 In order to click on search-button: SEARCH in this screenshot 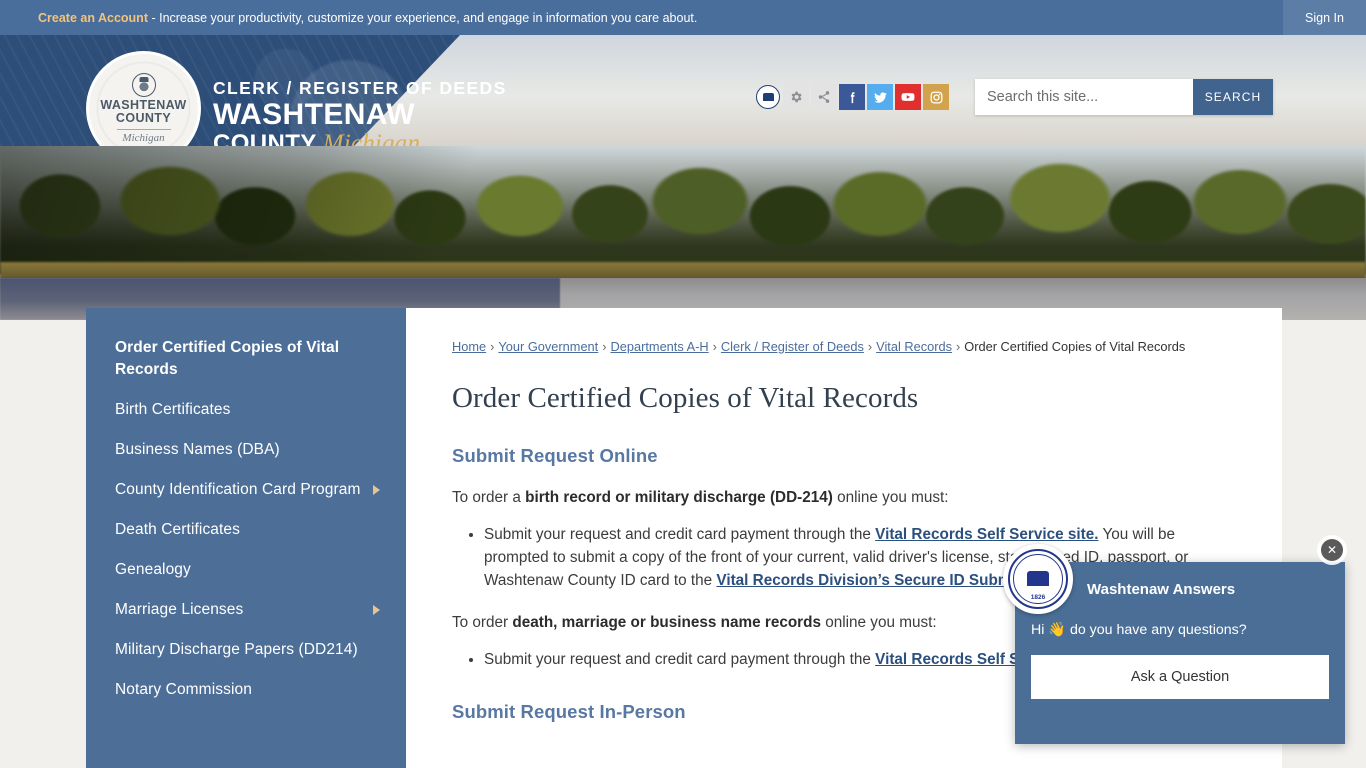, I will do `click(1233, 97)`.